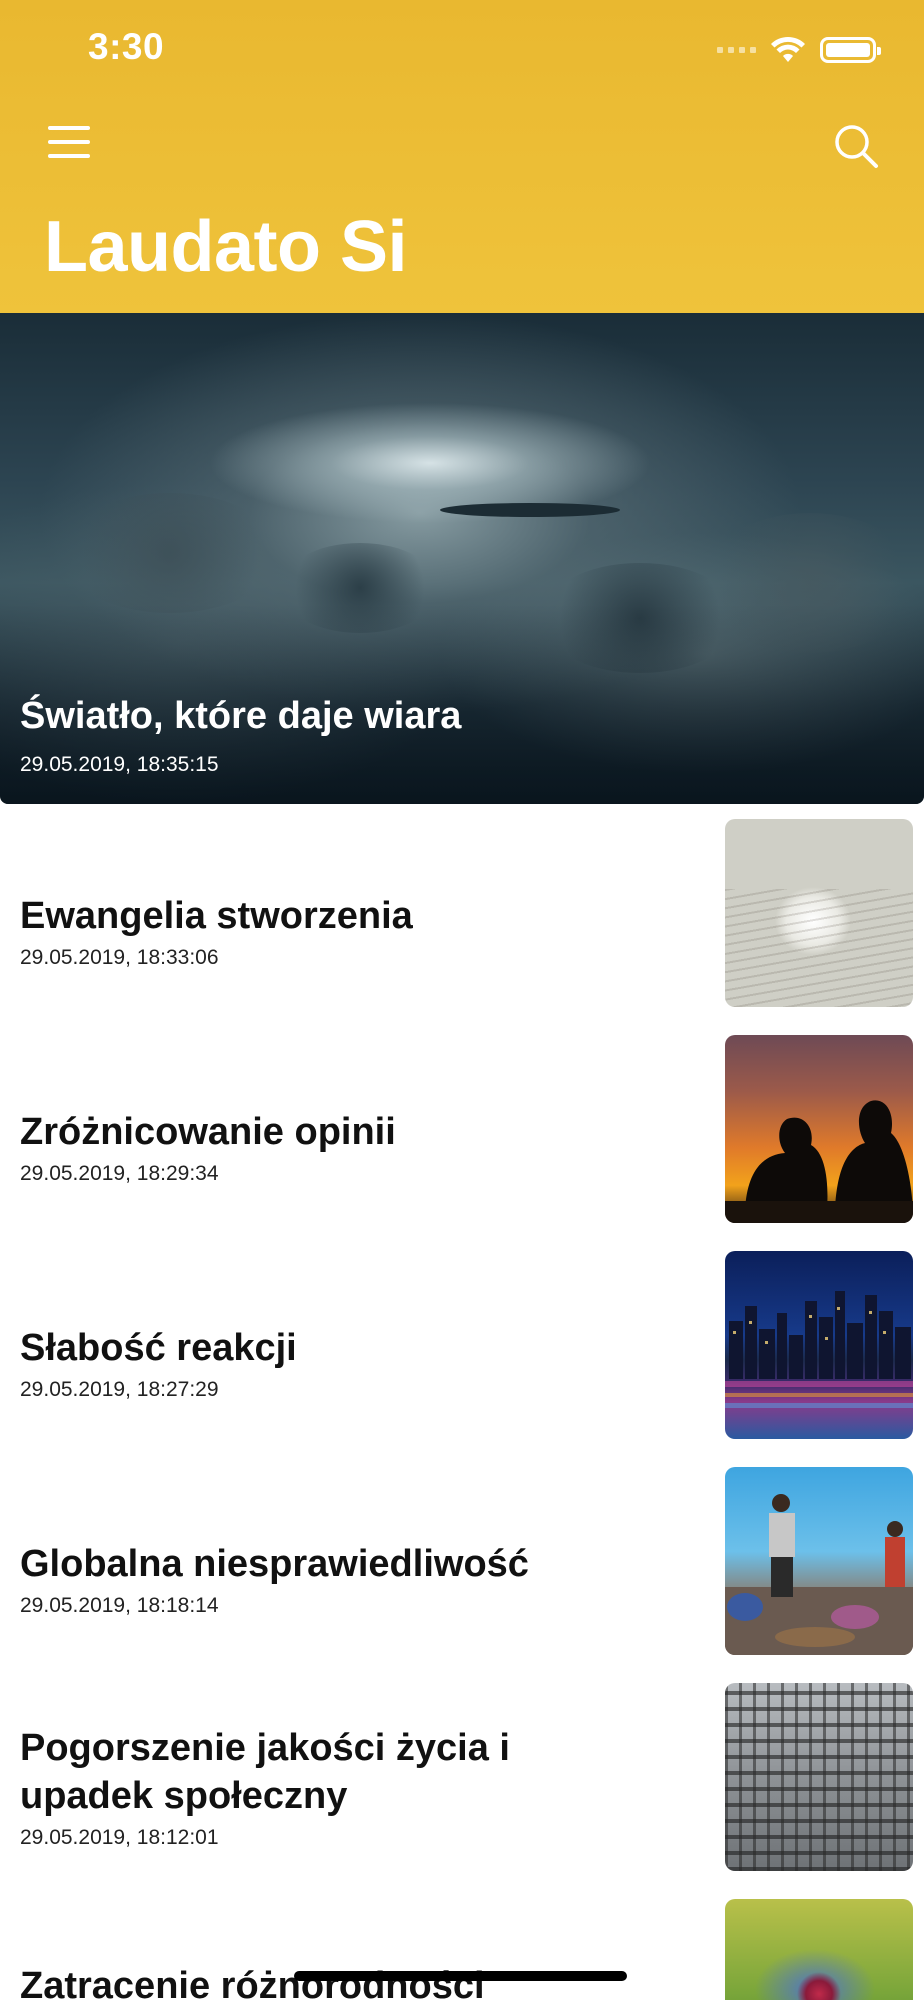 This screenshot has height=2000, width=924. Describe the element at coordinates (119, 957) in the screenshot. I see `article-date: 29.05.2019, 18:33:06` at that location.